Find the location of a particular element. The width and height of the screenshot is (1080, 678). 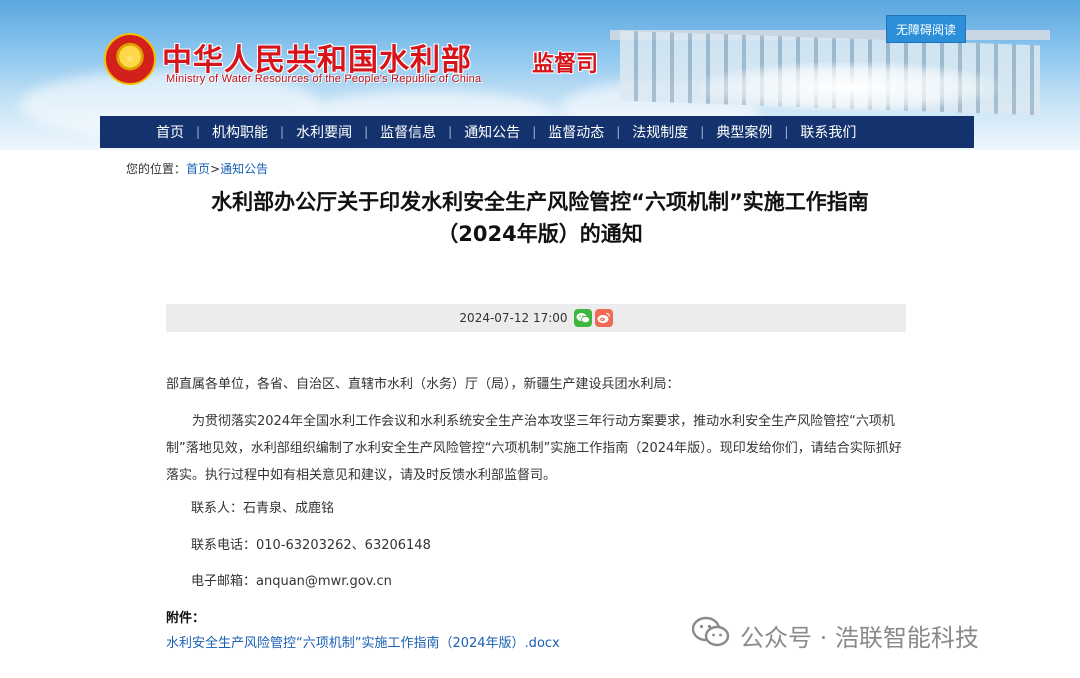

attachment-download-link: 水利安全生产风险管控“六项机制”实施工作指南（2024年版）.docx is located at coordinates (363, 641).